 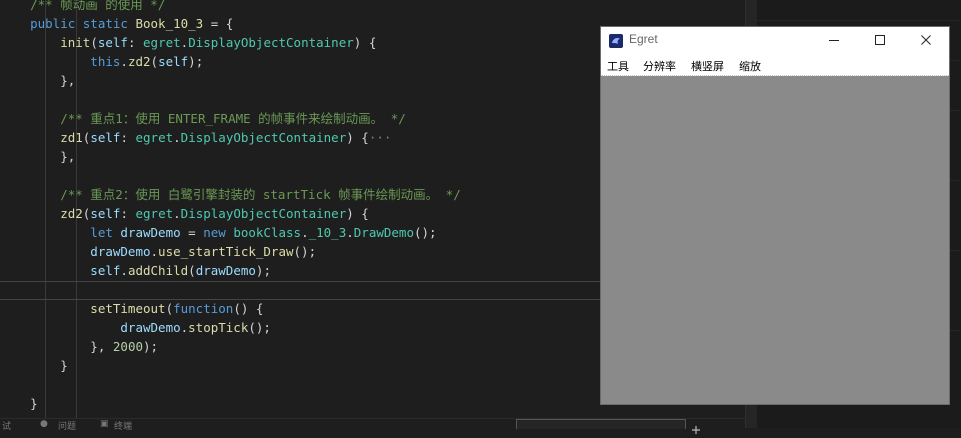 I want to click on maximize-button, so click(x=880, y=40).